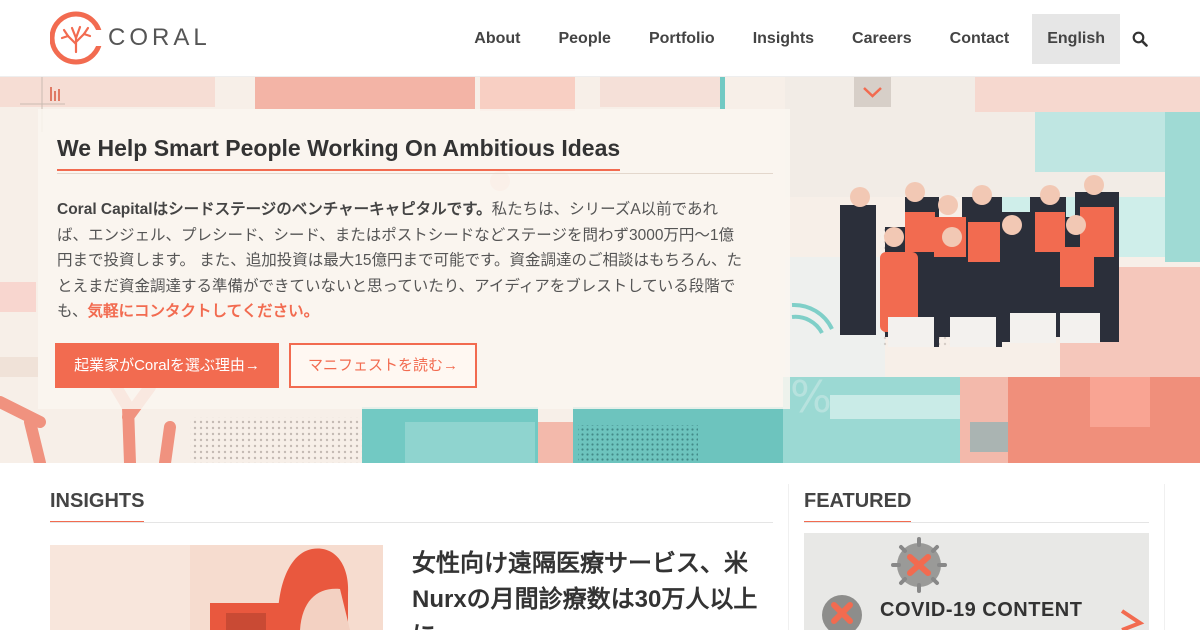 The image size is (1200, 630). Describe the element at coordinates (976, 581) in the screenshot. I see `featured-card-covid: COVID-19 CONTENT` at that location.